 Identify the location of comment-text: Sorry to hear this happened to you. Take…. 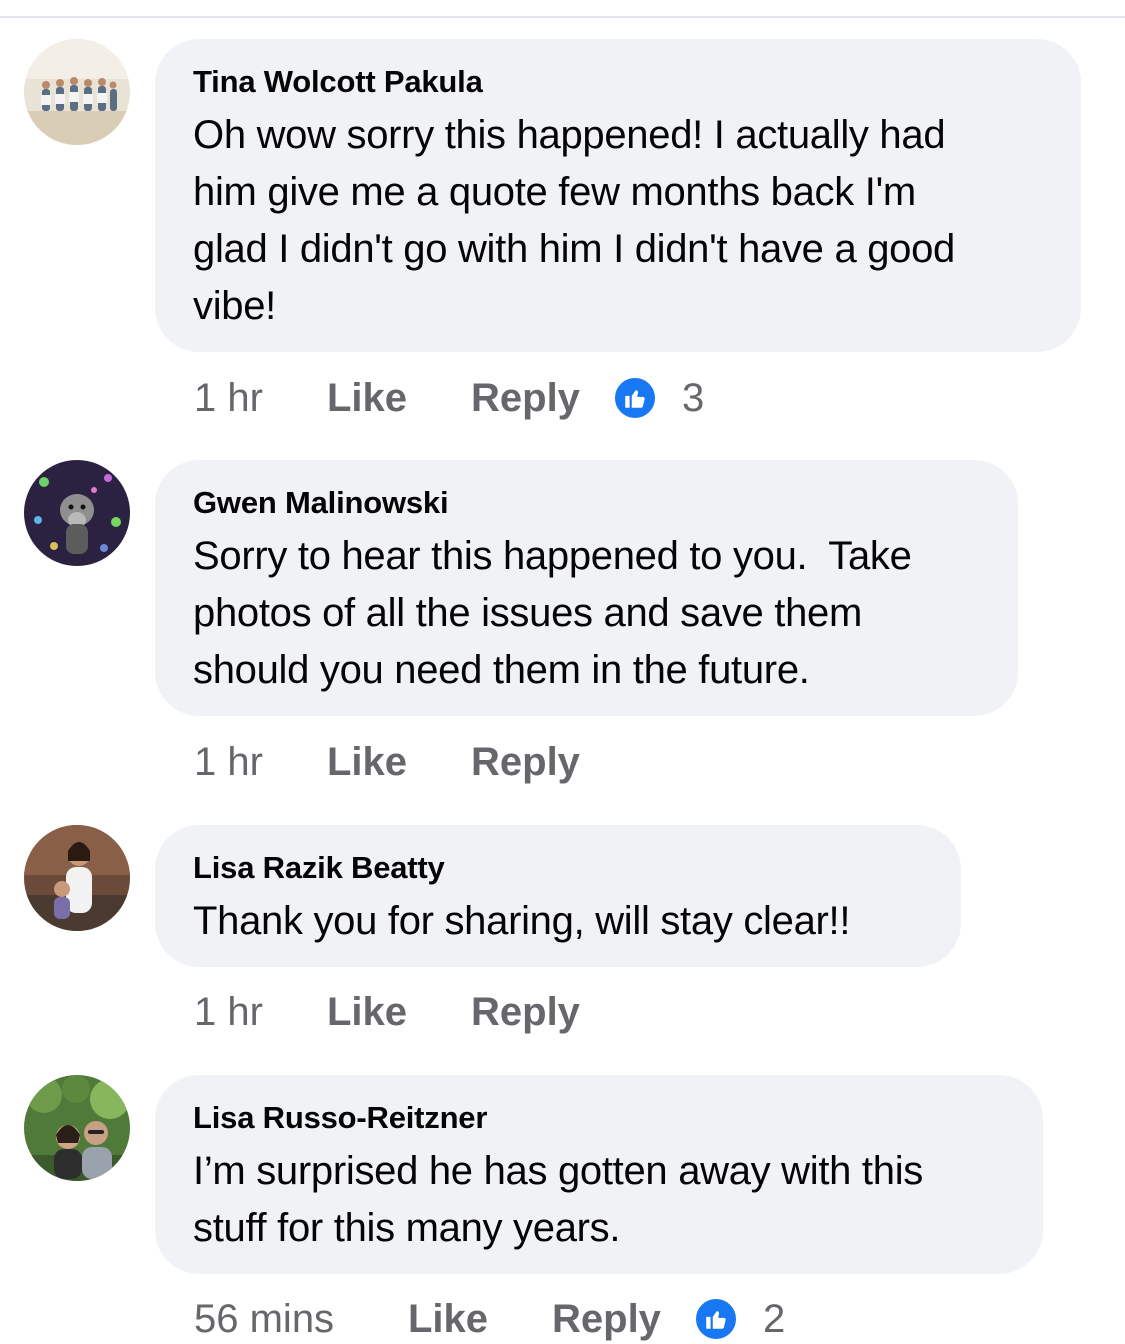
(552, 613).